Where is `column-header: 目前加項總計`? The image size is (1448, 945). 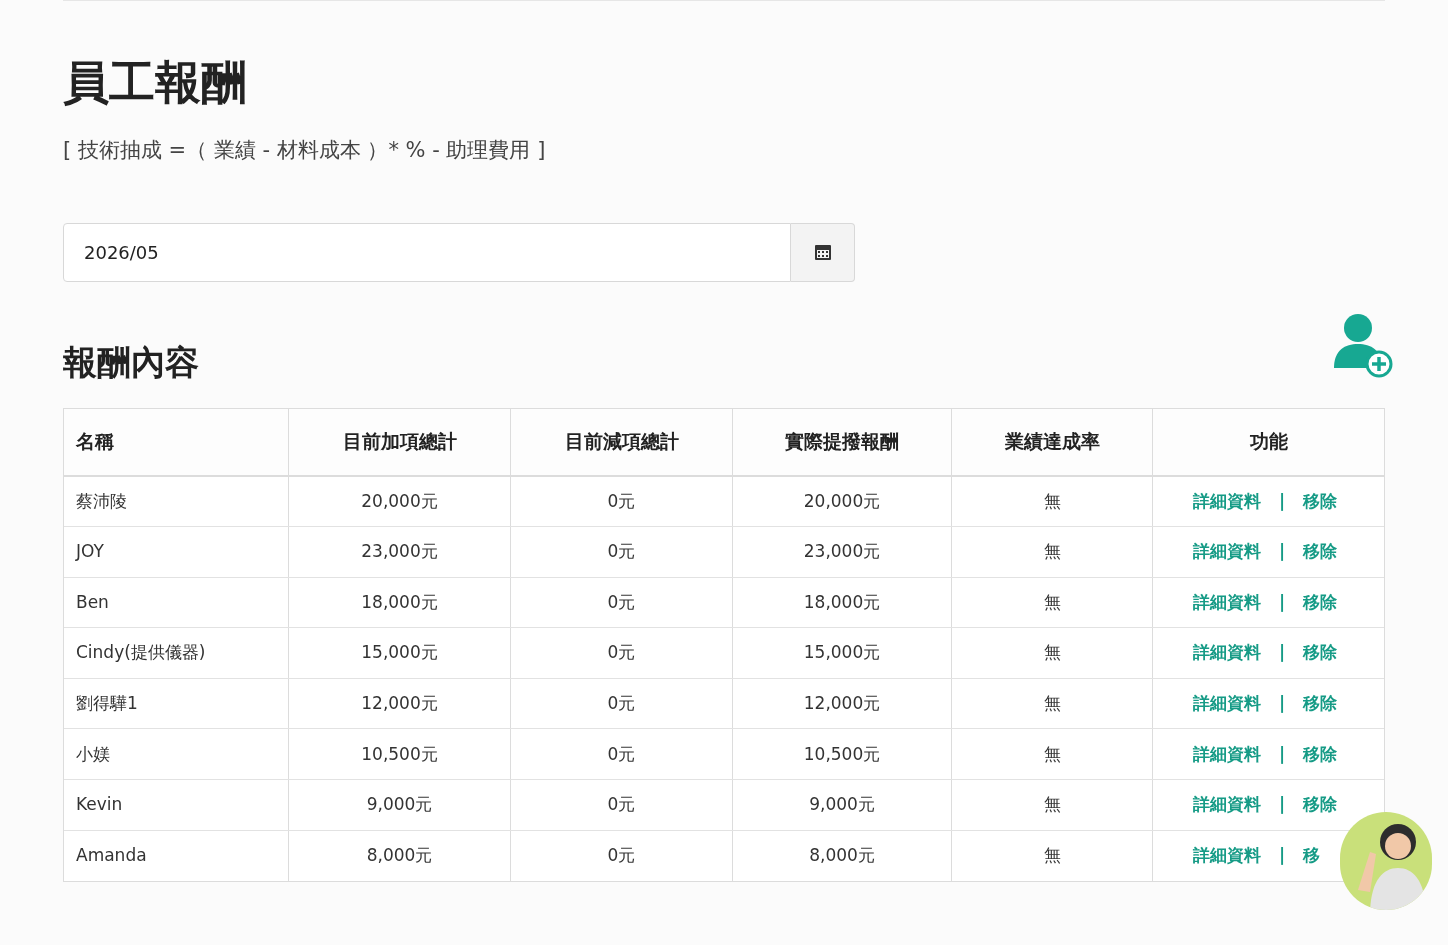
column-header: 目前加項總計 is located at coordinates (399, 442).